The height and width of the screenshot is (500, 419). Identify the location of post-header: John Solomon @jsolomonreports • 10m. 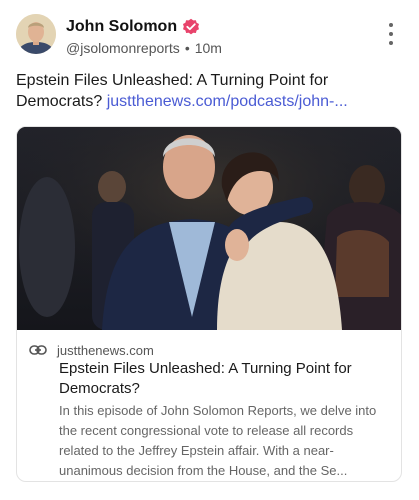
(209, 36).